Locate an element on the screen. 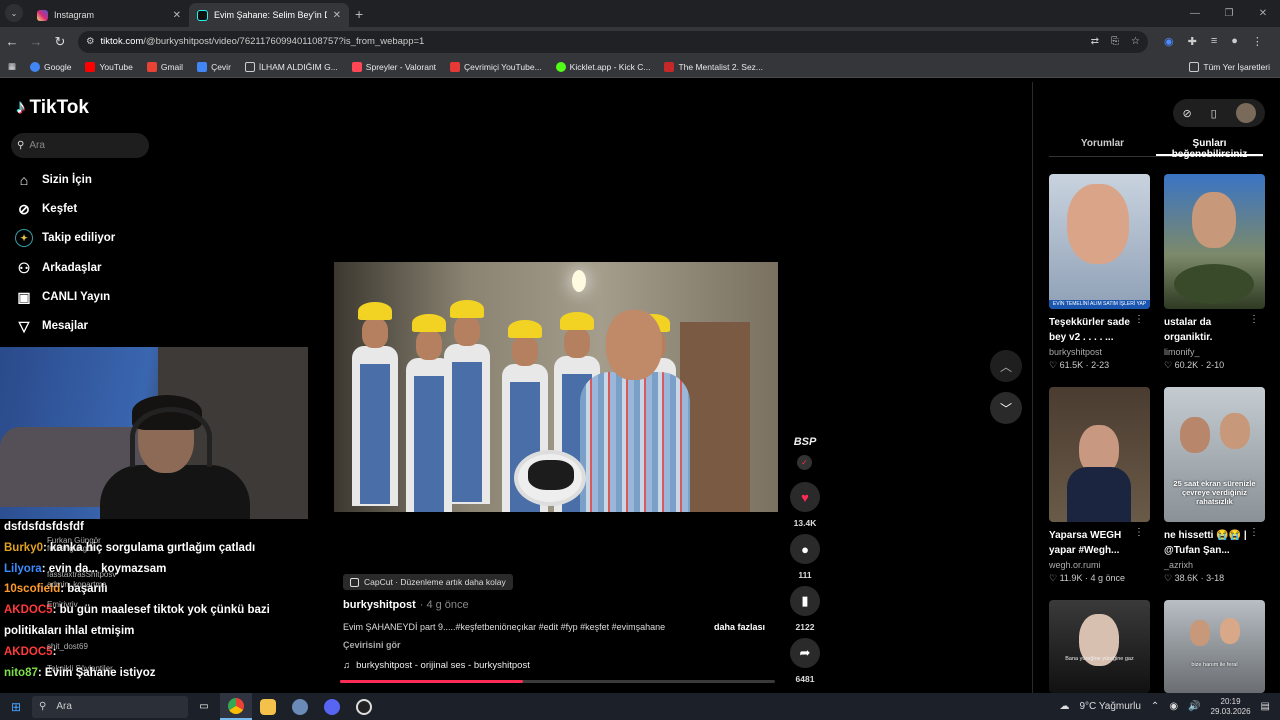 The width and height of the screenshot is (1280, 720). device-icon: ▯ is located at coordinates (1214, 113).